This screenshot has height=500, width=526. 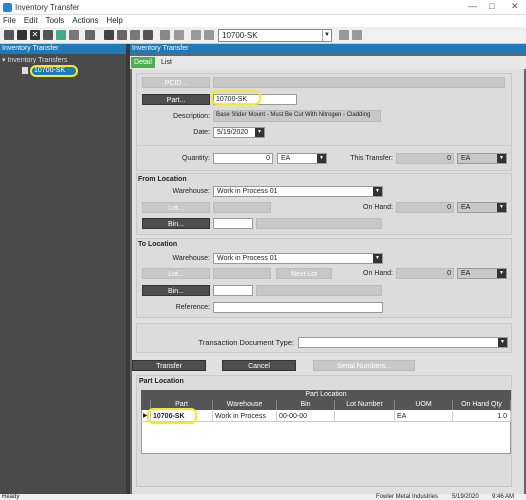 What do you see at coordinates (357, 35) in the screenshot?
I see `last-record-icon` at bounding box center [357, 35].